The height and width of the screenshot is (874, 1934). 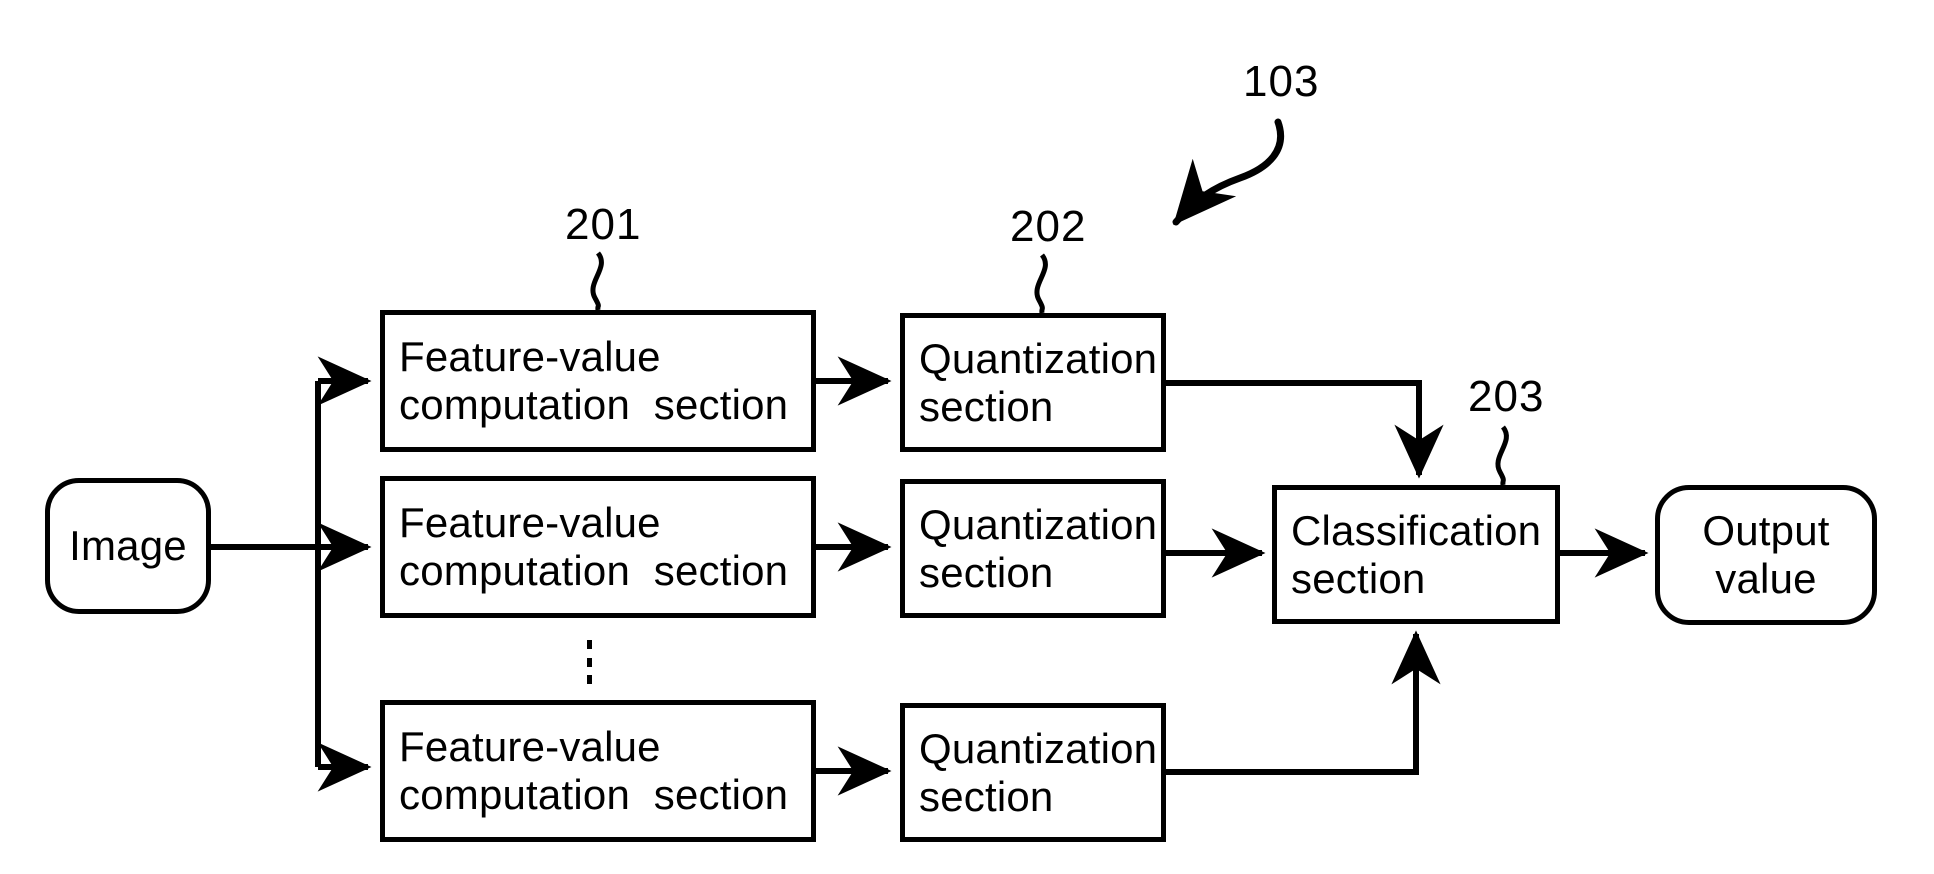 I want to click on reference-numeral-103: 103, so click(x=1281, y=81).